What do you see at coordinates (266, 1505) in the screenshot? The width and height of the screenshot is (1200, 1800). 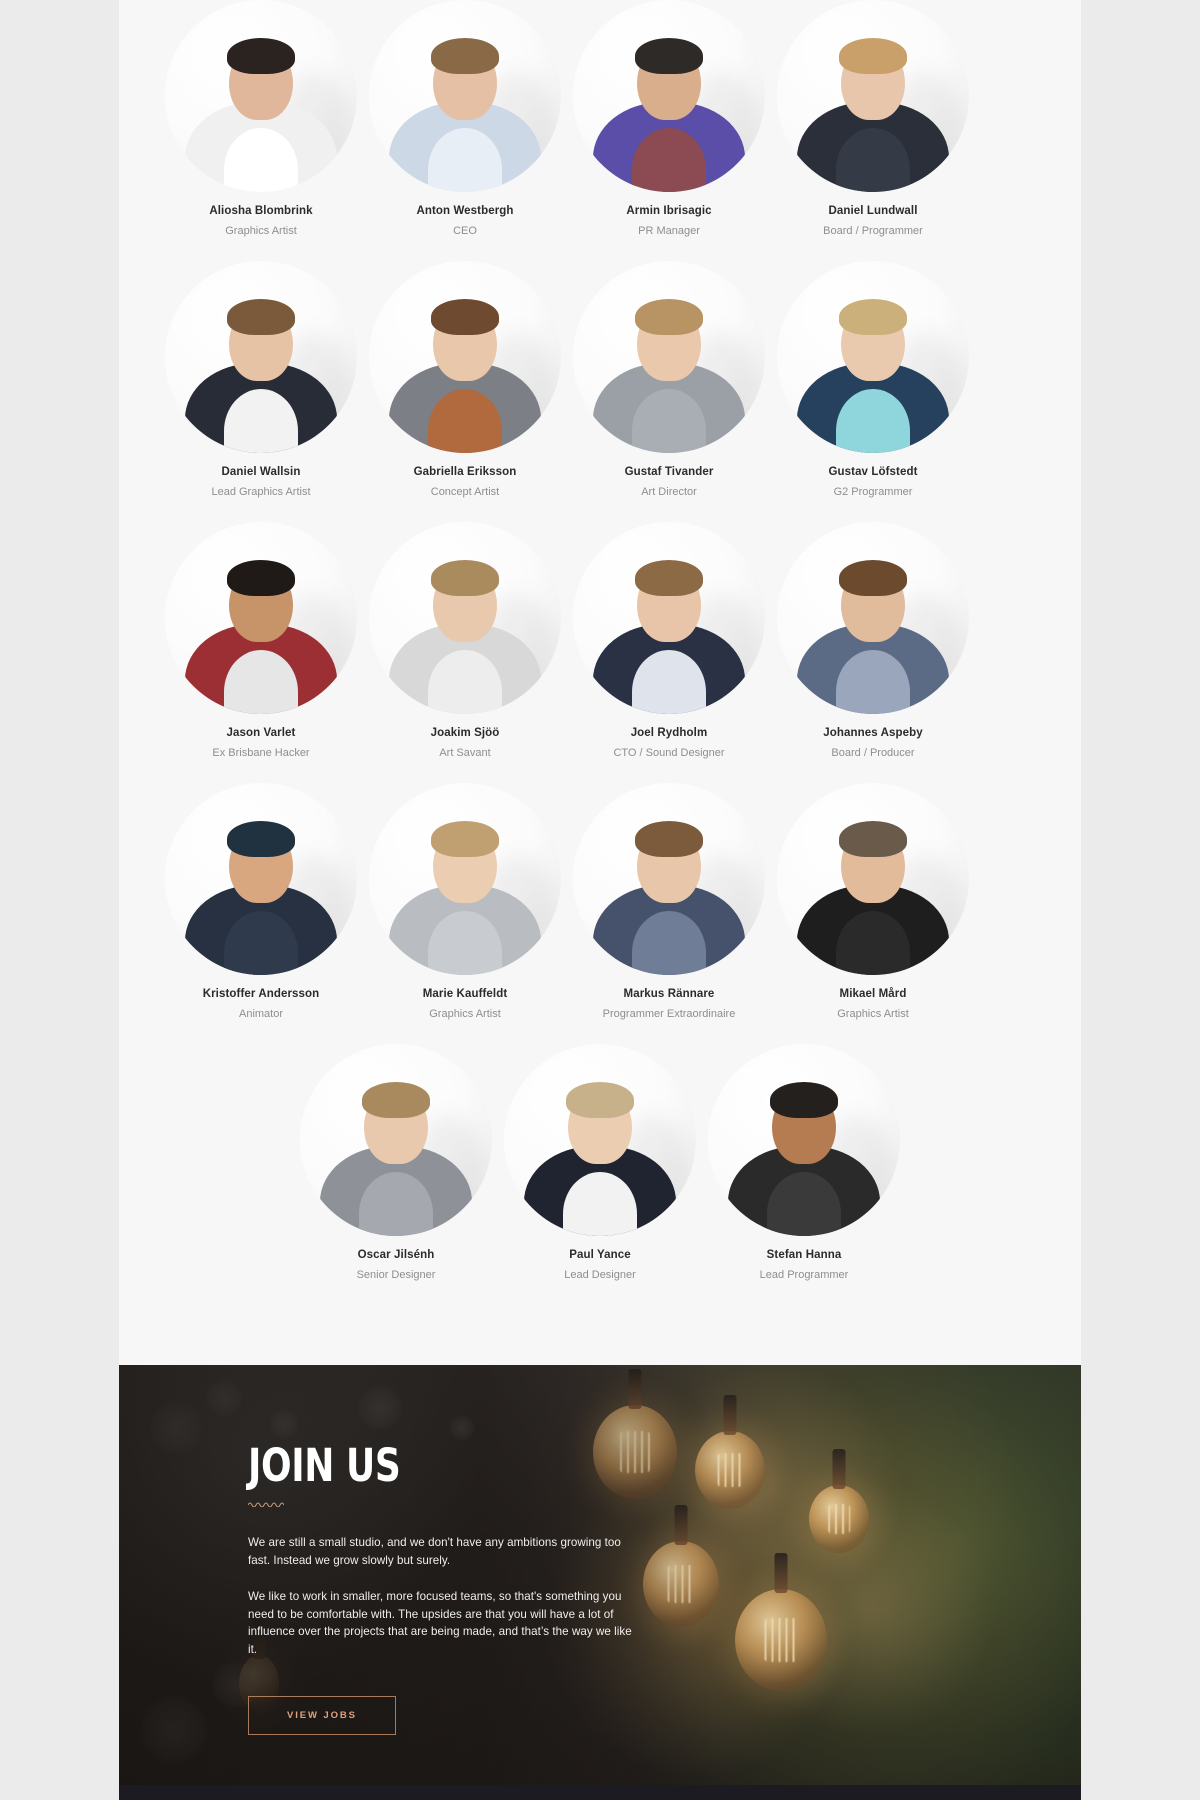 I see `squiggle-divider-icon` at bounding box center [266, 1505].